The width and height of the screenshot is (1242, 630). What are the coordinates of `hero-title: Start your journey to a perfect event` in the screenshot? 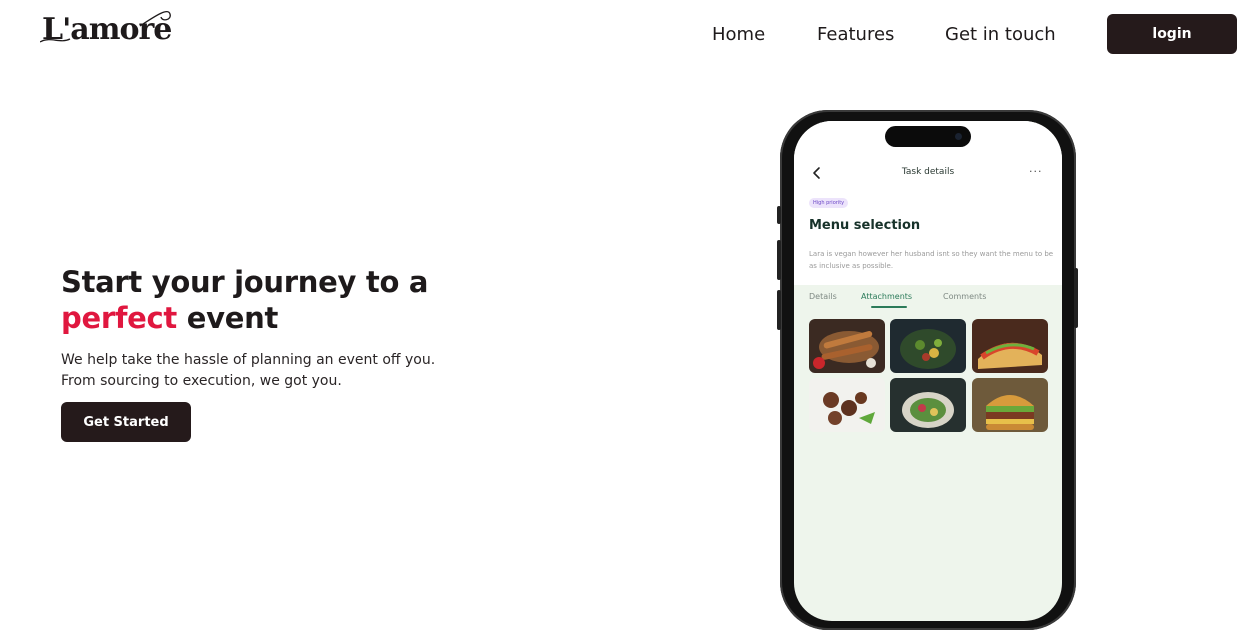 It's located at (244, 300).